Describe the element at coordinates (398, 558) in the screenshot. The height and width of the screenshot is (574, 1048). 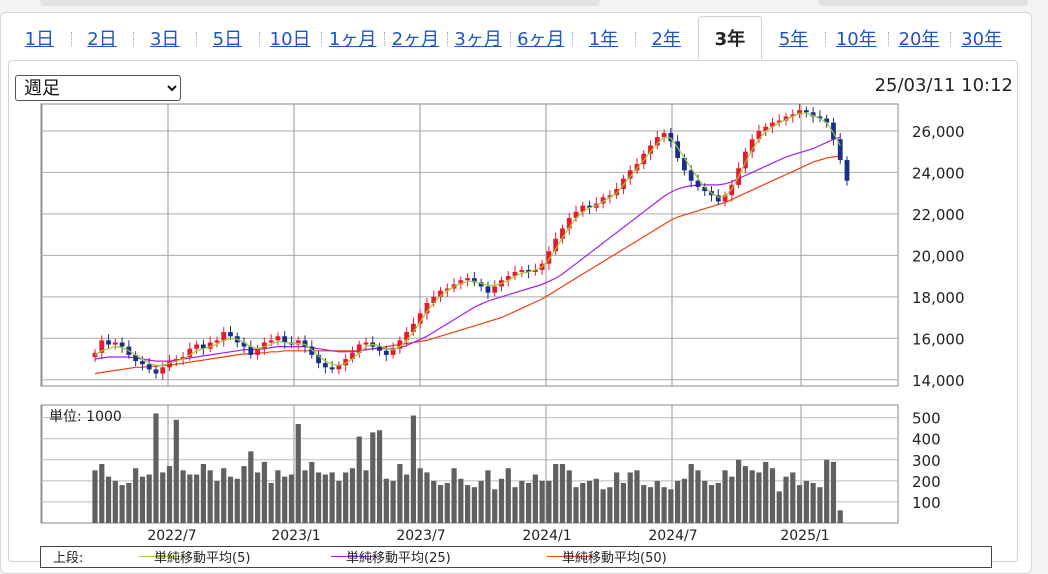
I see `legend-ma25-label: 単純移動平均(25)` at that location.